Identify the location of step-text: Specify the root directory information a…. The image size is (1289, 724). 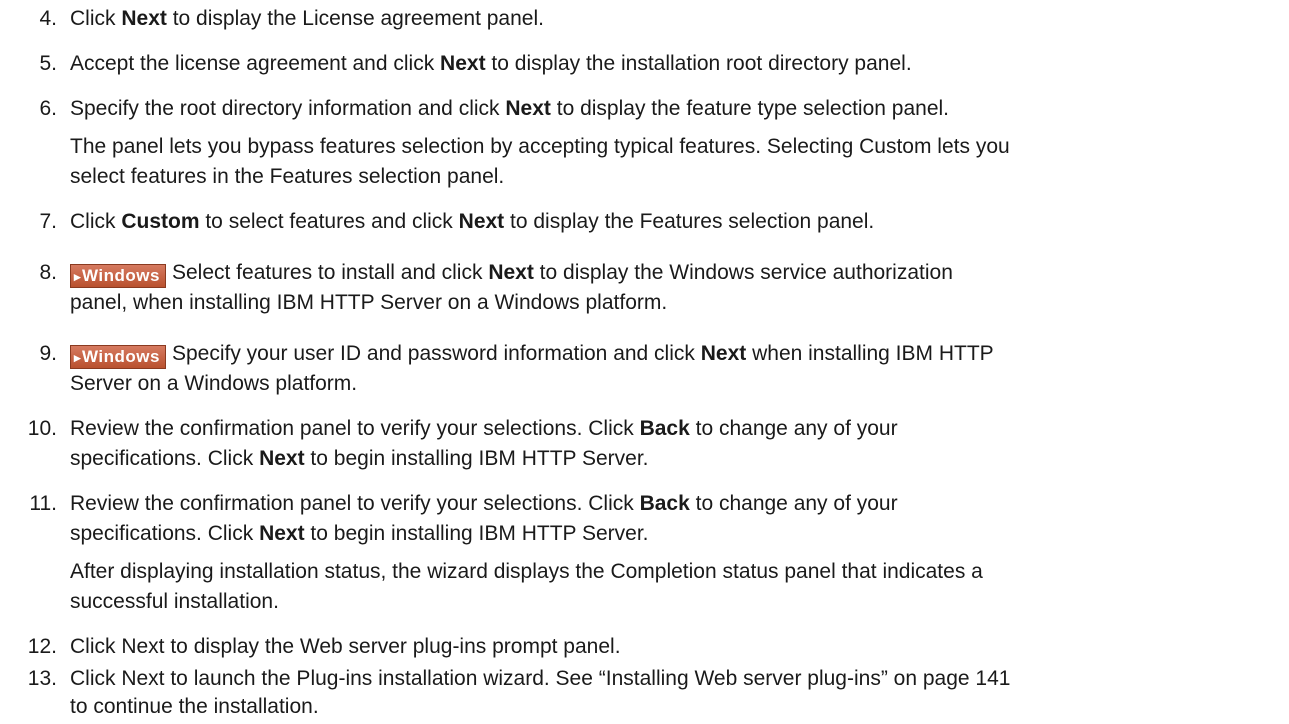
(509, 108).